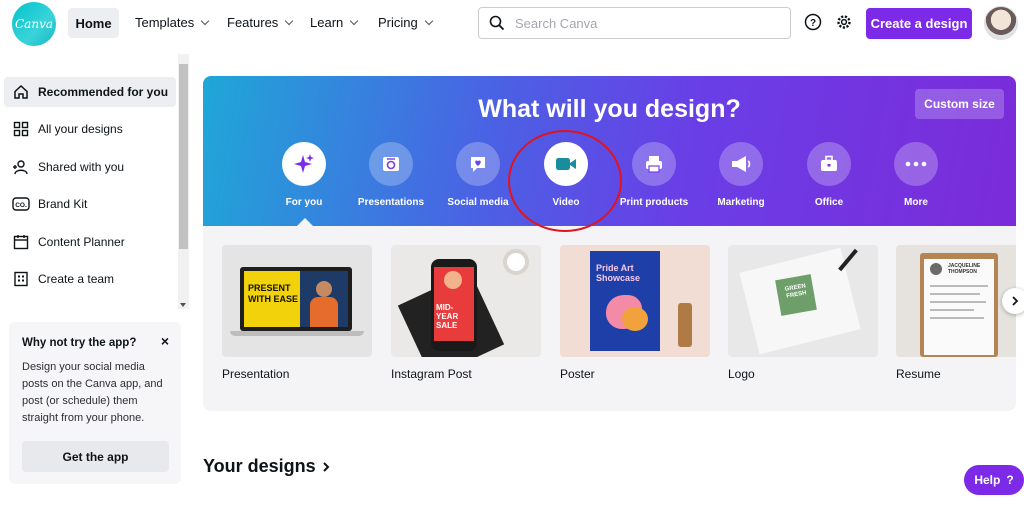 This screenshot has width=1024, height=506. I want to click on sidebar-item-all-designs: All your designs, so click(90, 129).